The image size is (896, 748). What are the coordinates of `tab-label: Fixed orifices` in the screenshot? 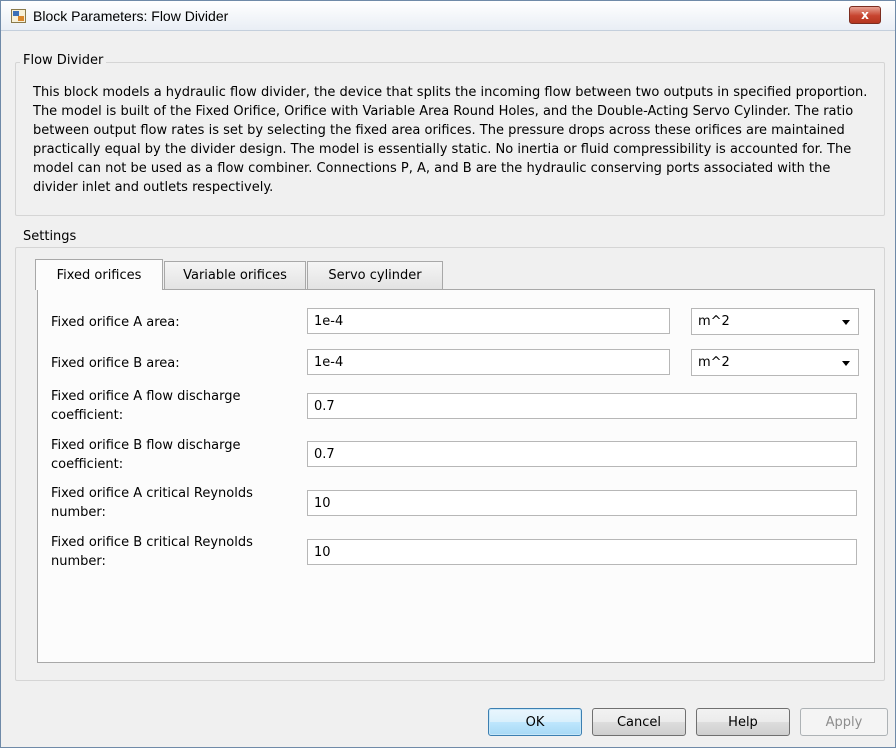 It's located at (99, 275).